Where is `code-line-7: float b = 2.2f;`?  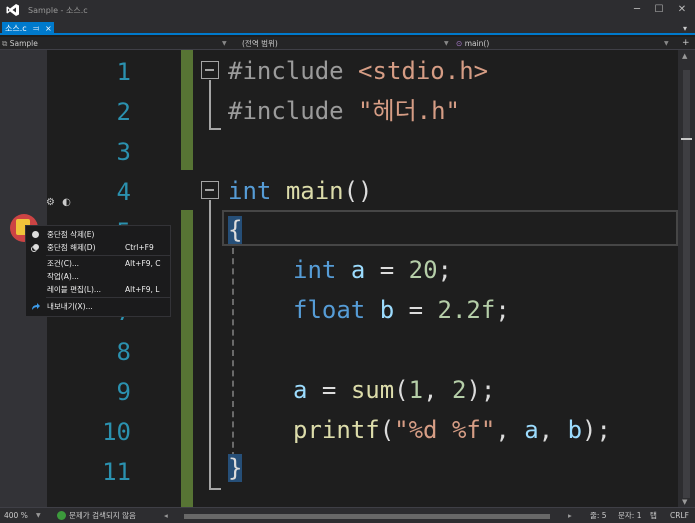 code-line-7: float b = 2.2f; is located at coordinates (401, 310).